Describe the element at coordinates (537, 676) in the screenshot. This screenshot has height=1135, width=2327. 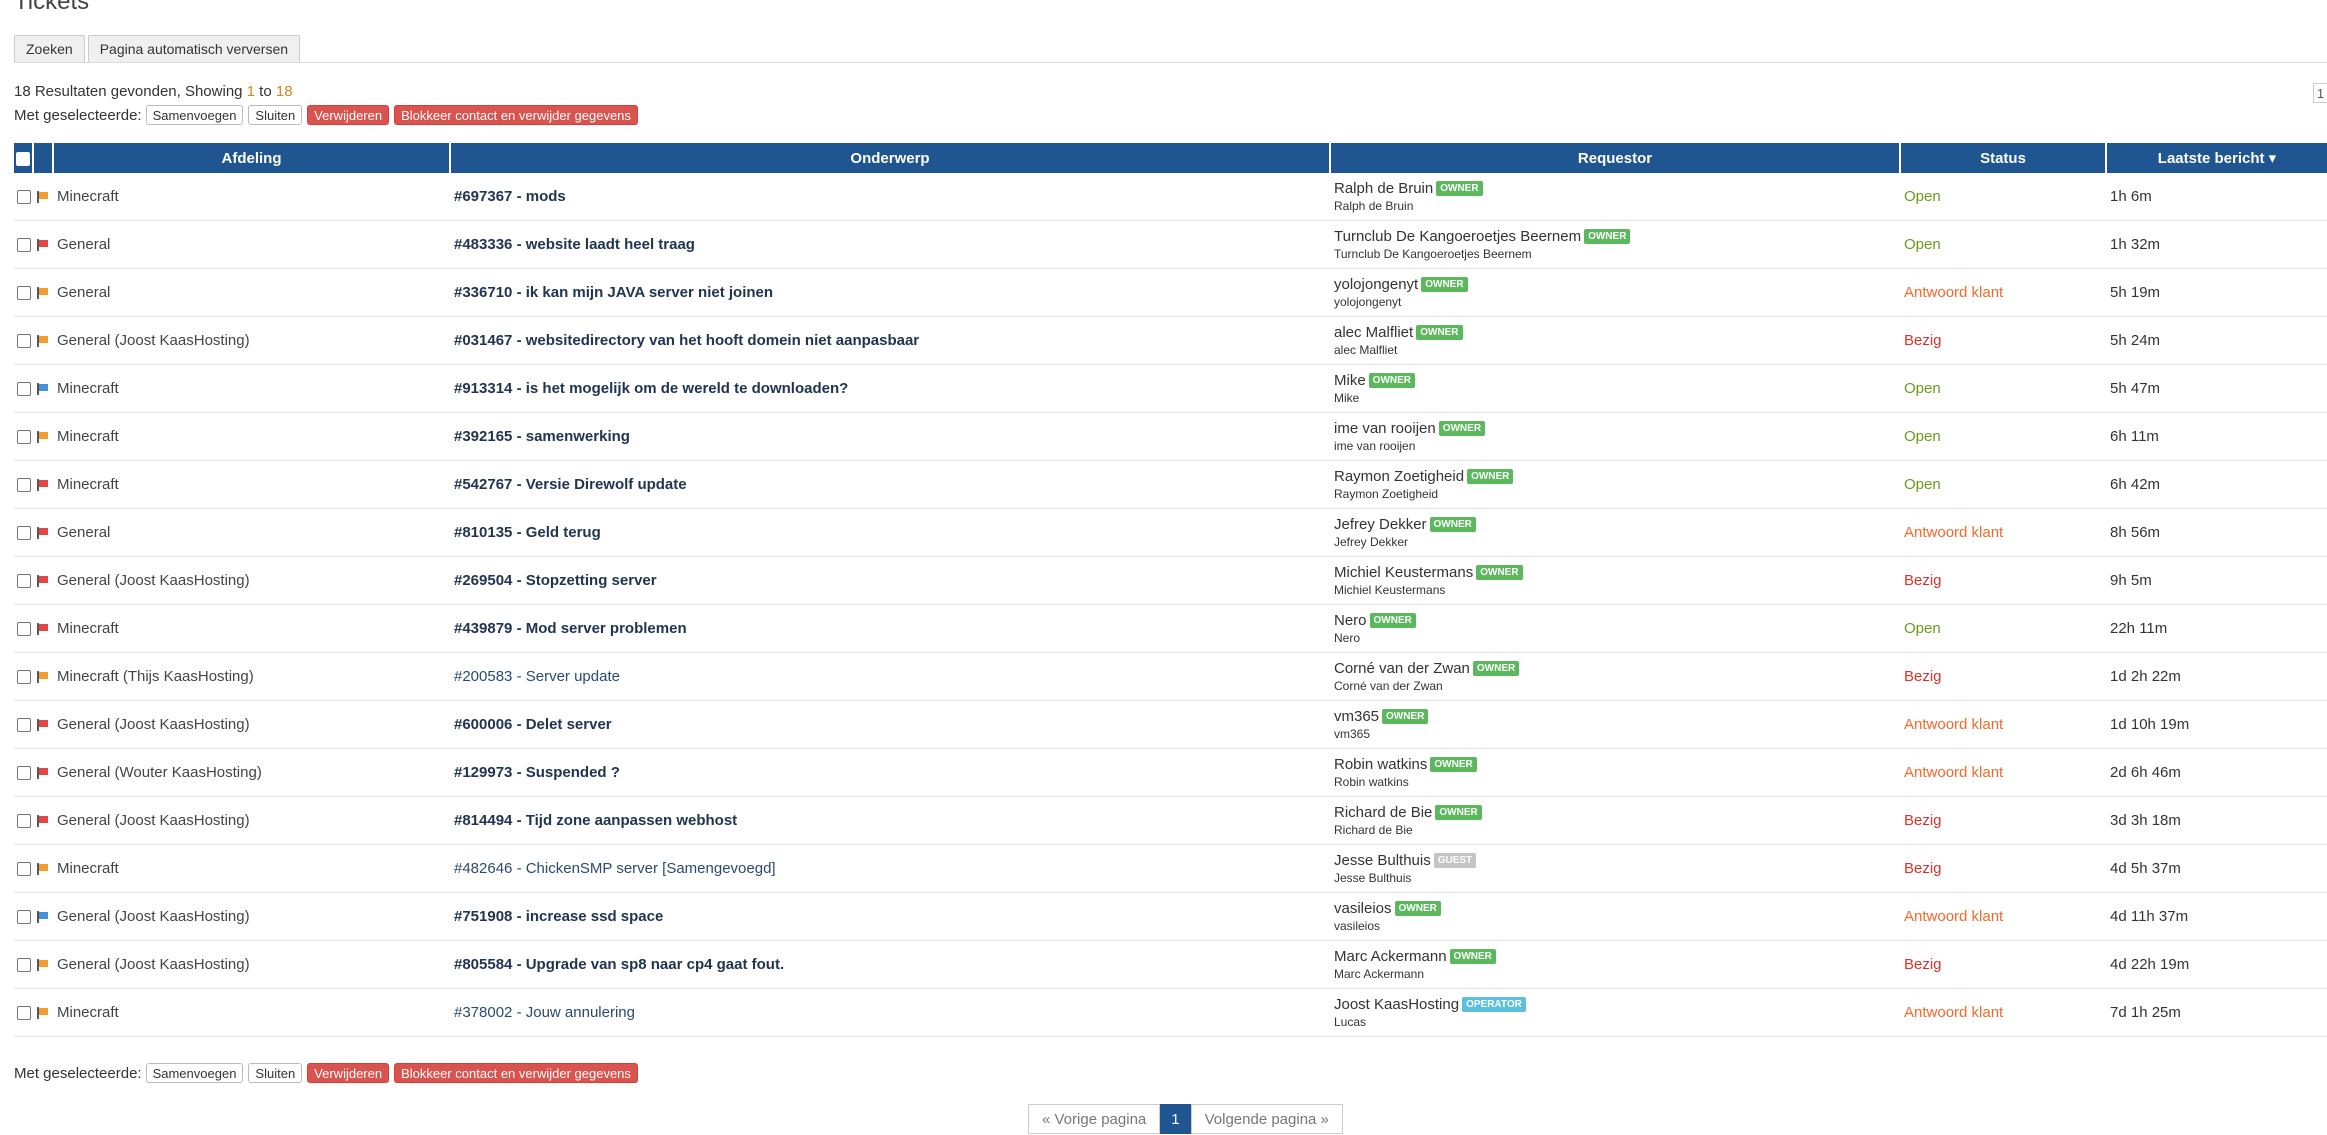
I see `ticket-subject-link: #200583 - Server update` at that location.